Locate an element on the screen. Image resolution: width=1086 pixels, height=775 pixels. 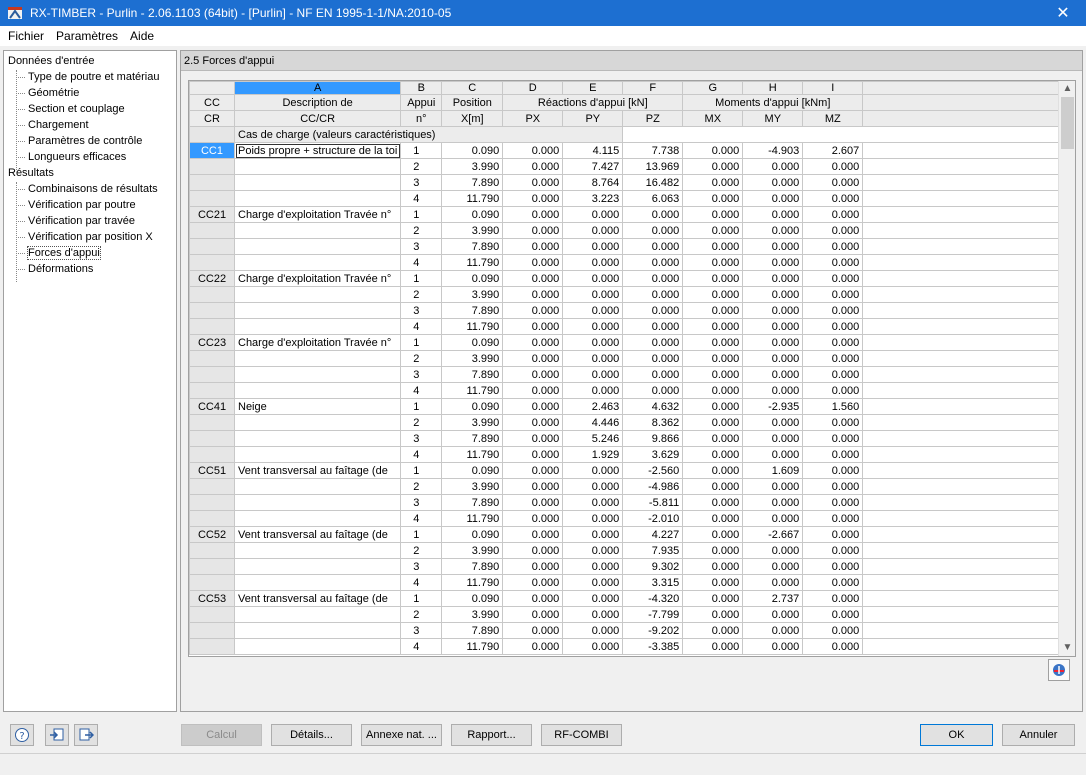
table-row: 2 3.990 0.000 4.446 8.362 0.000 0.000 0.000 is located at coordinates (630, 422).